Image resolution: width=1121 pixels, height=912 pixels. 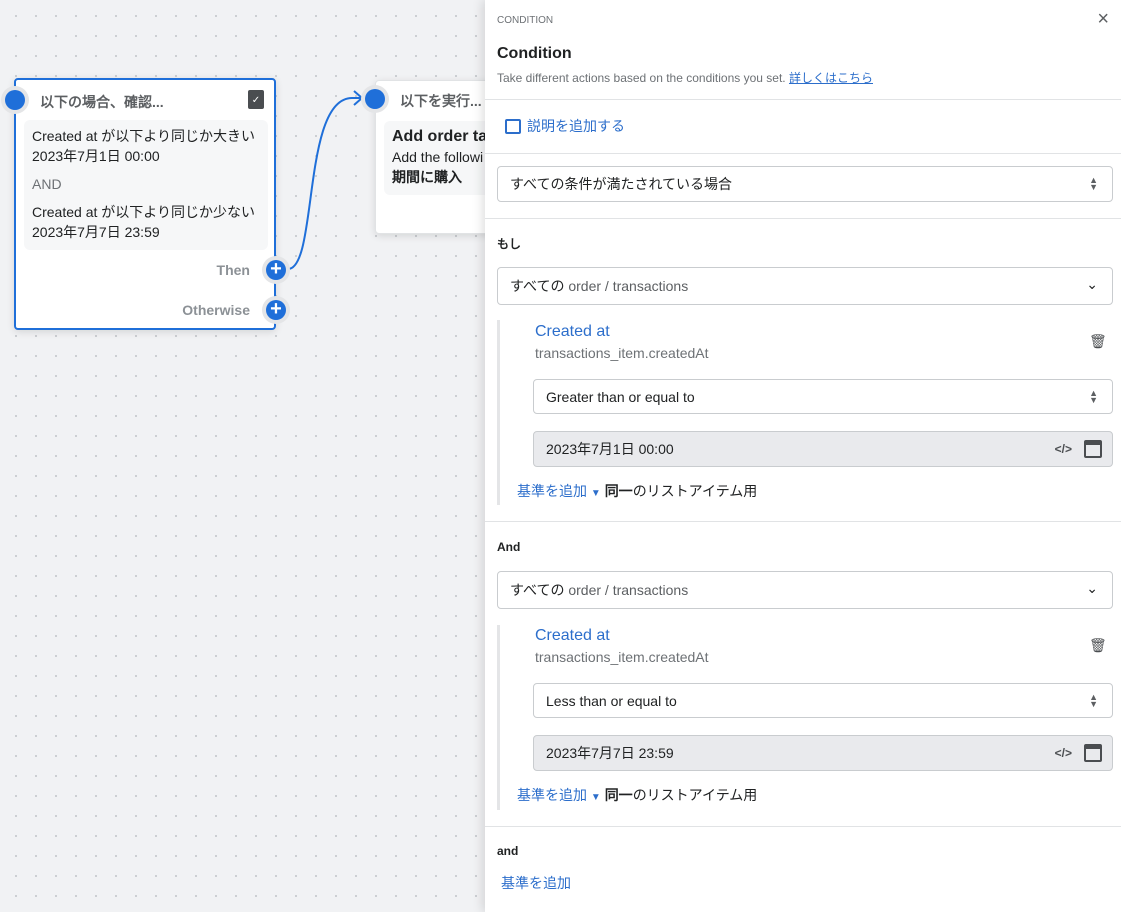 I want to click on add-description-label: 説明を追加する, so click(x=576, y=126).